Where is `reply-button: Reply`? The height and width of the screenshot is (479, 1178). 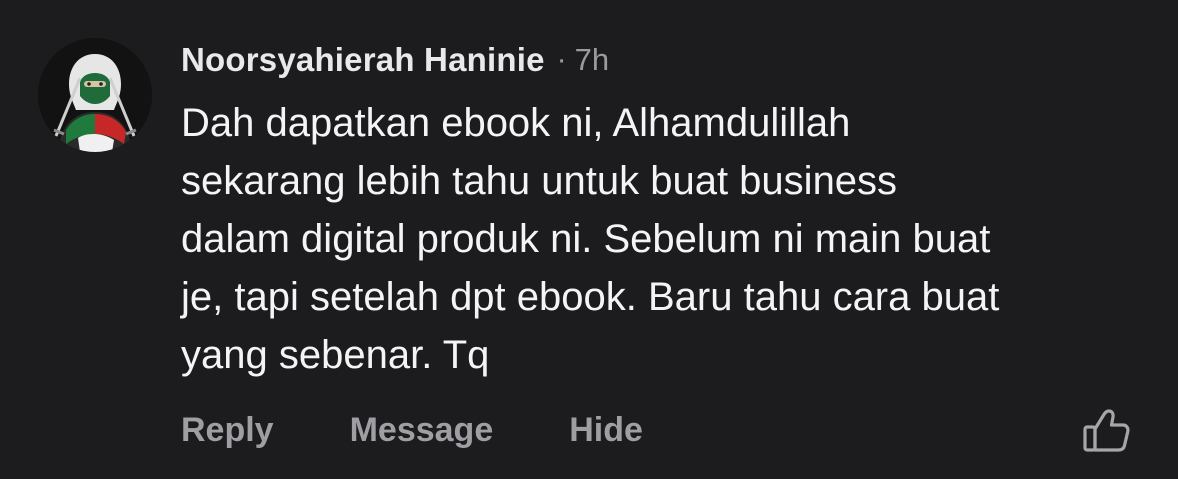 reply-button: Reply is located at coordinates (227, 430).